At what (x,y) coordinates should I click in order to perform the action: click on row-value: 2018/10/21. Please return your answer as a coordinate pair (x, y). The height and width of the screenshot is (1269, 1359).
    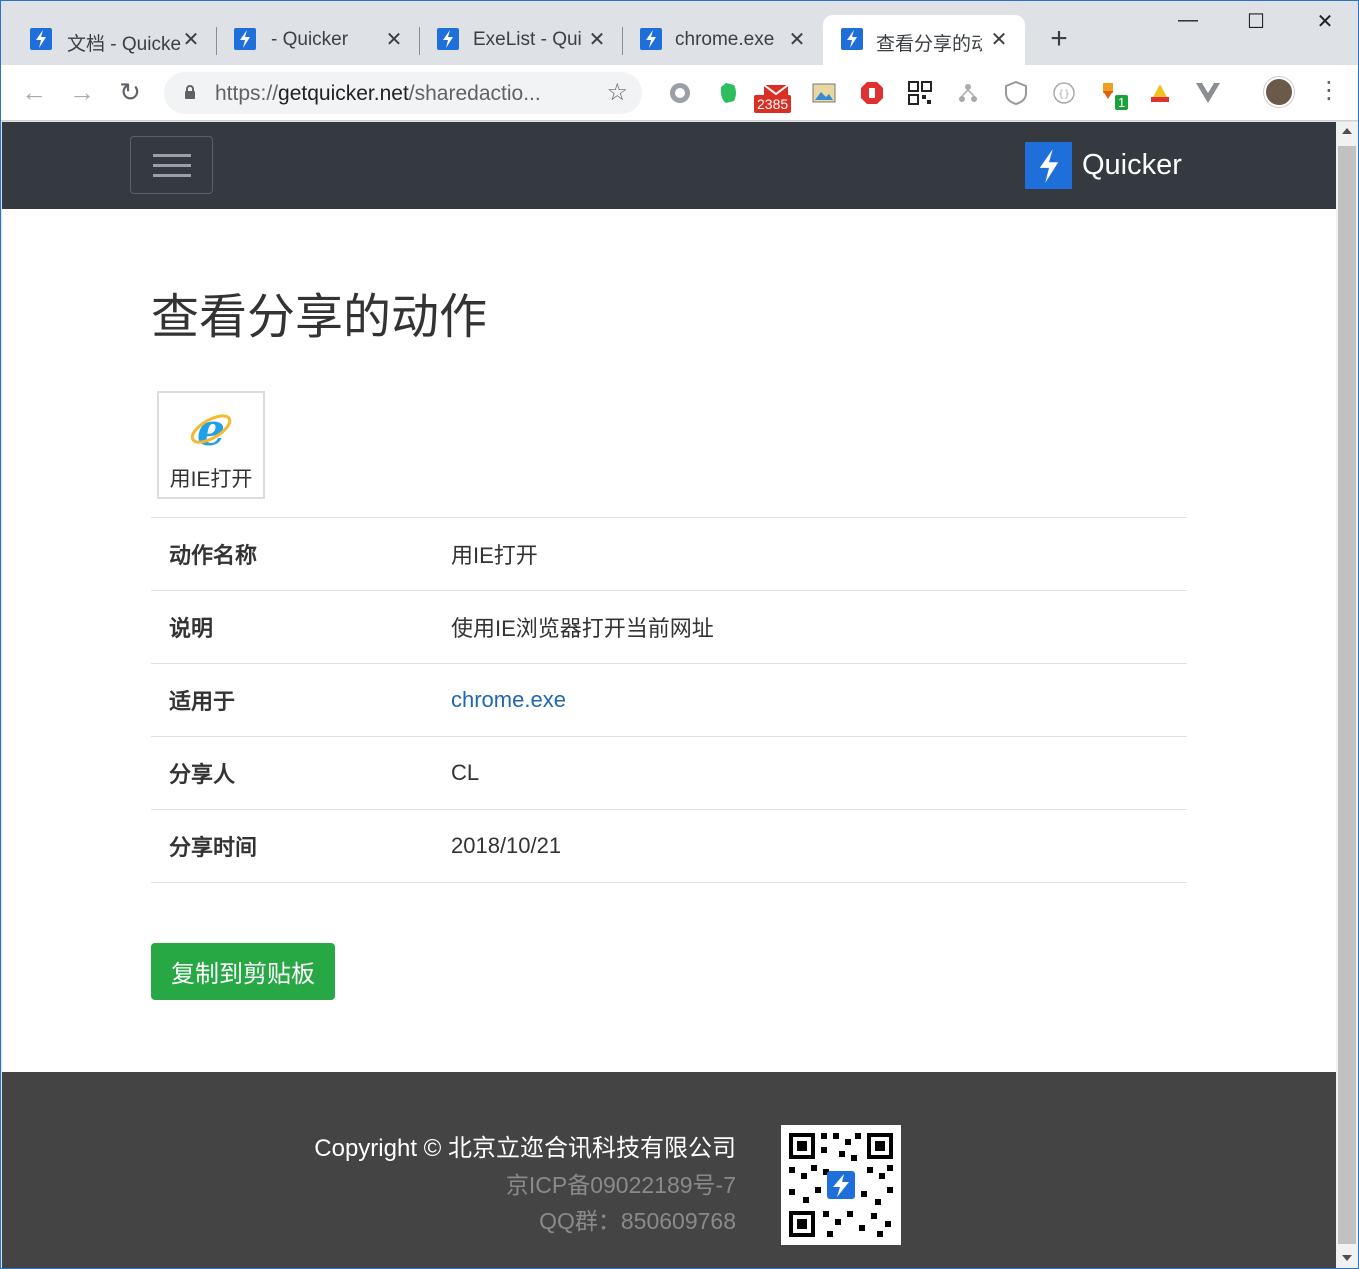
    Looking at the image, I should click on (506, 845).